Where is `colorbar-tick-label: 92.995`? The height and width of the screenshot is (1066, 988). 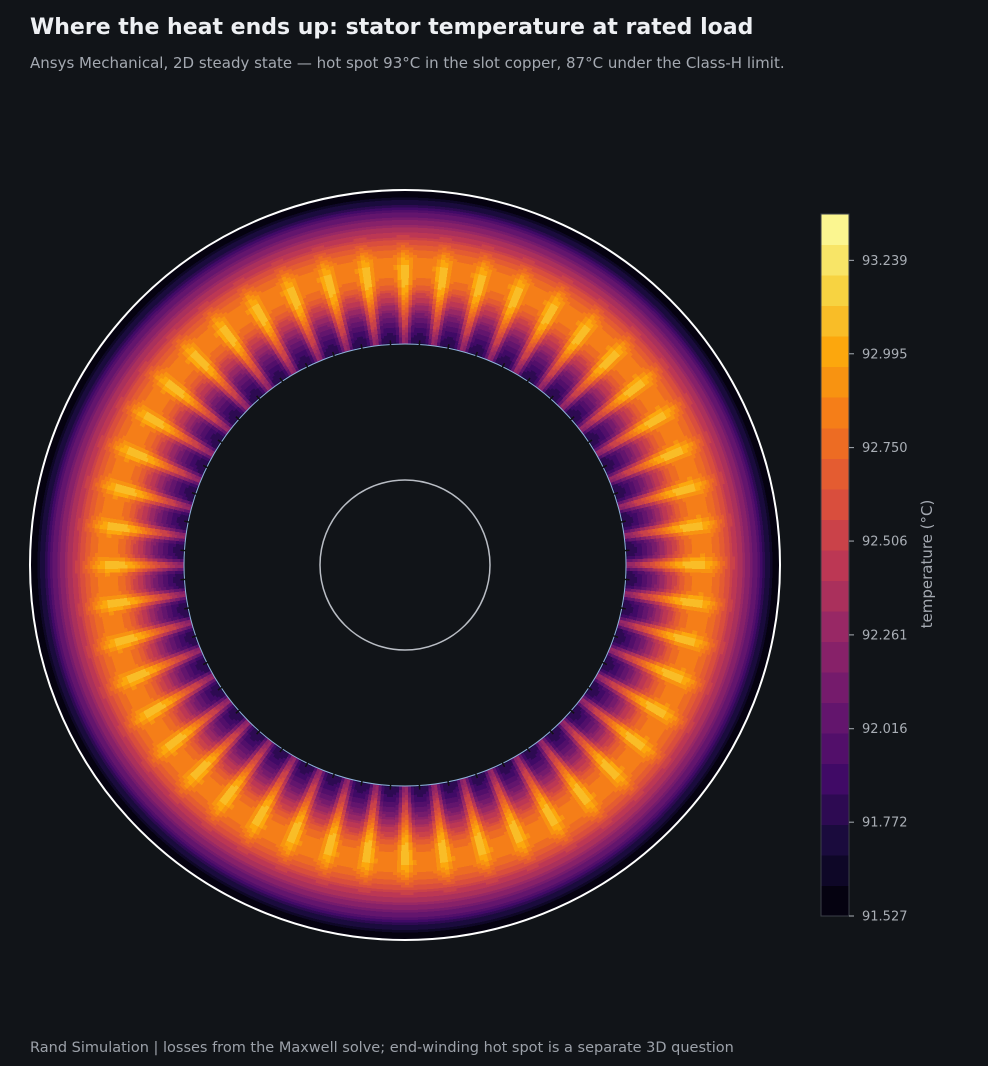 colorbar-tick-label: 92.995 is located at coordinates (885, 354).